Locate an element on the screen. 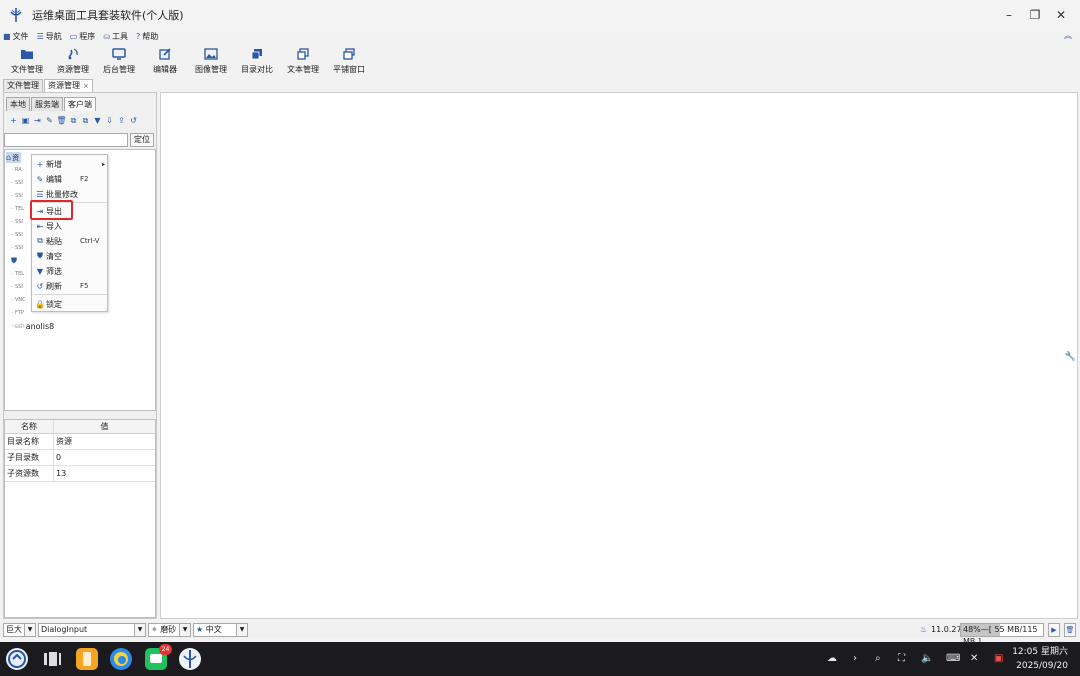 This screenshot has height=676, width=1080. locate-button: 定位 is located at coordinates (142, 140).